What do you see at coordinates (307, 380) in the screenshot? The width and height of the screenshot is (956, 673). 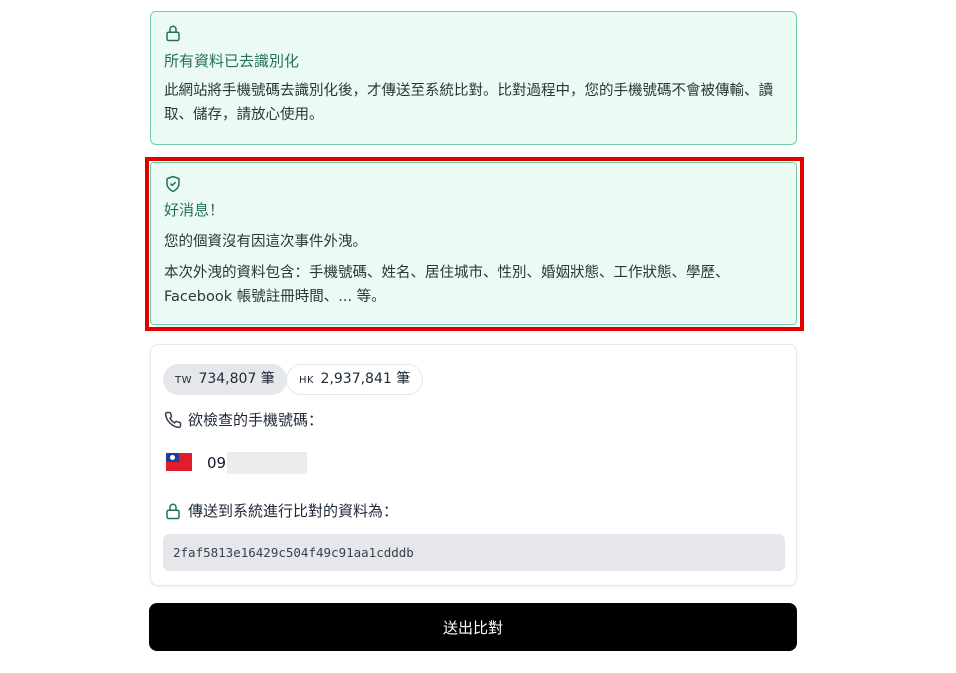 I see `stat-badge-hk-code: HK` at bounding box center [307, 380].